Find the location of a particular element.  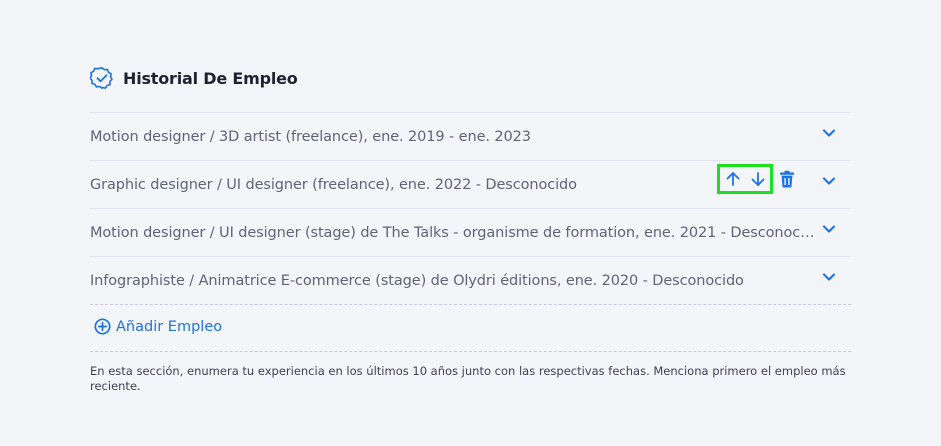

add-employment-label: Añadir Empleo is located at coordinates (169, 326).